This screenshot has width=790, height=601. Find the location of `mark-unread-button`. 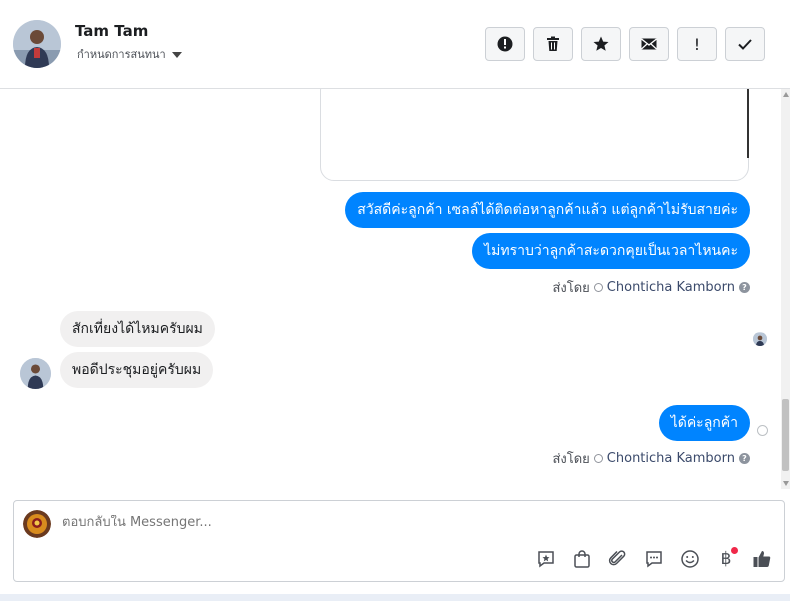

mark-unread-button is located at coordinates (649, 44).